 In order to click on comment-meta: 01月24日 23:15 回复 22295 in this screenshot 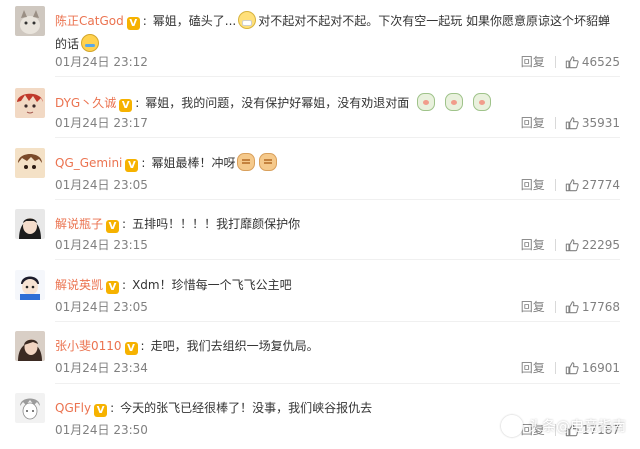, I will do `click(337, 245)`.